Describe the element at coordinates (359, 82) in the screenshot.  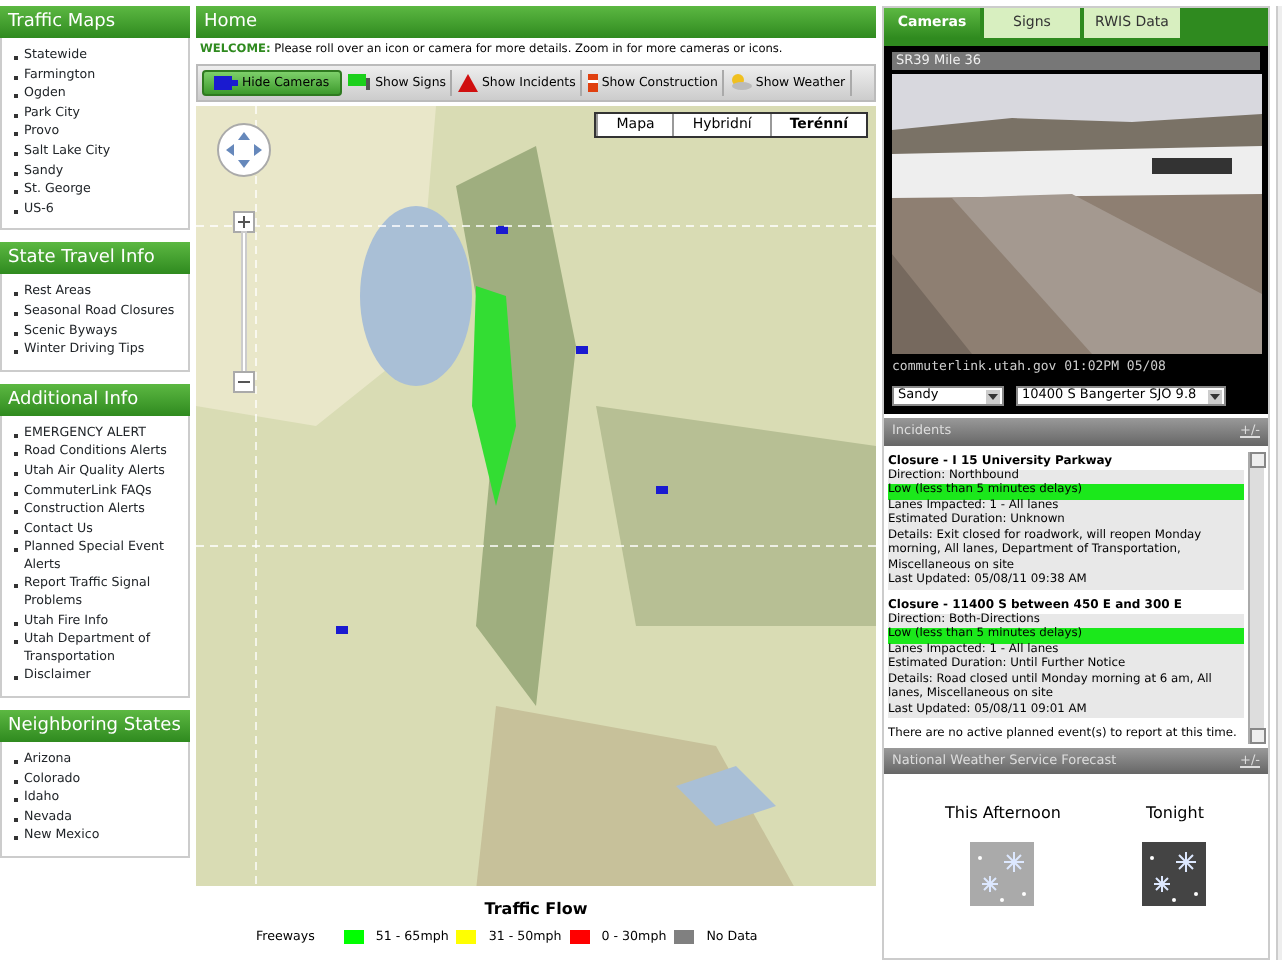
I see `sign-icon` at that location.